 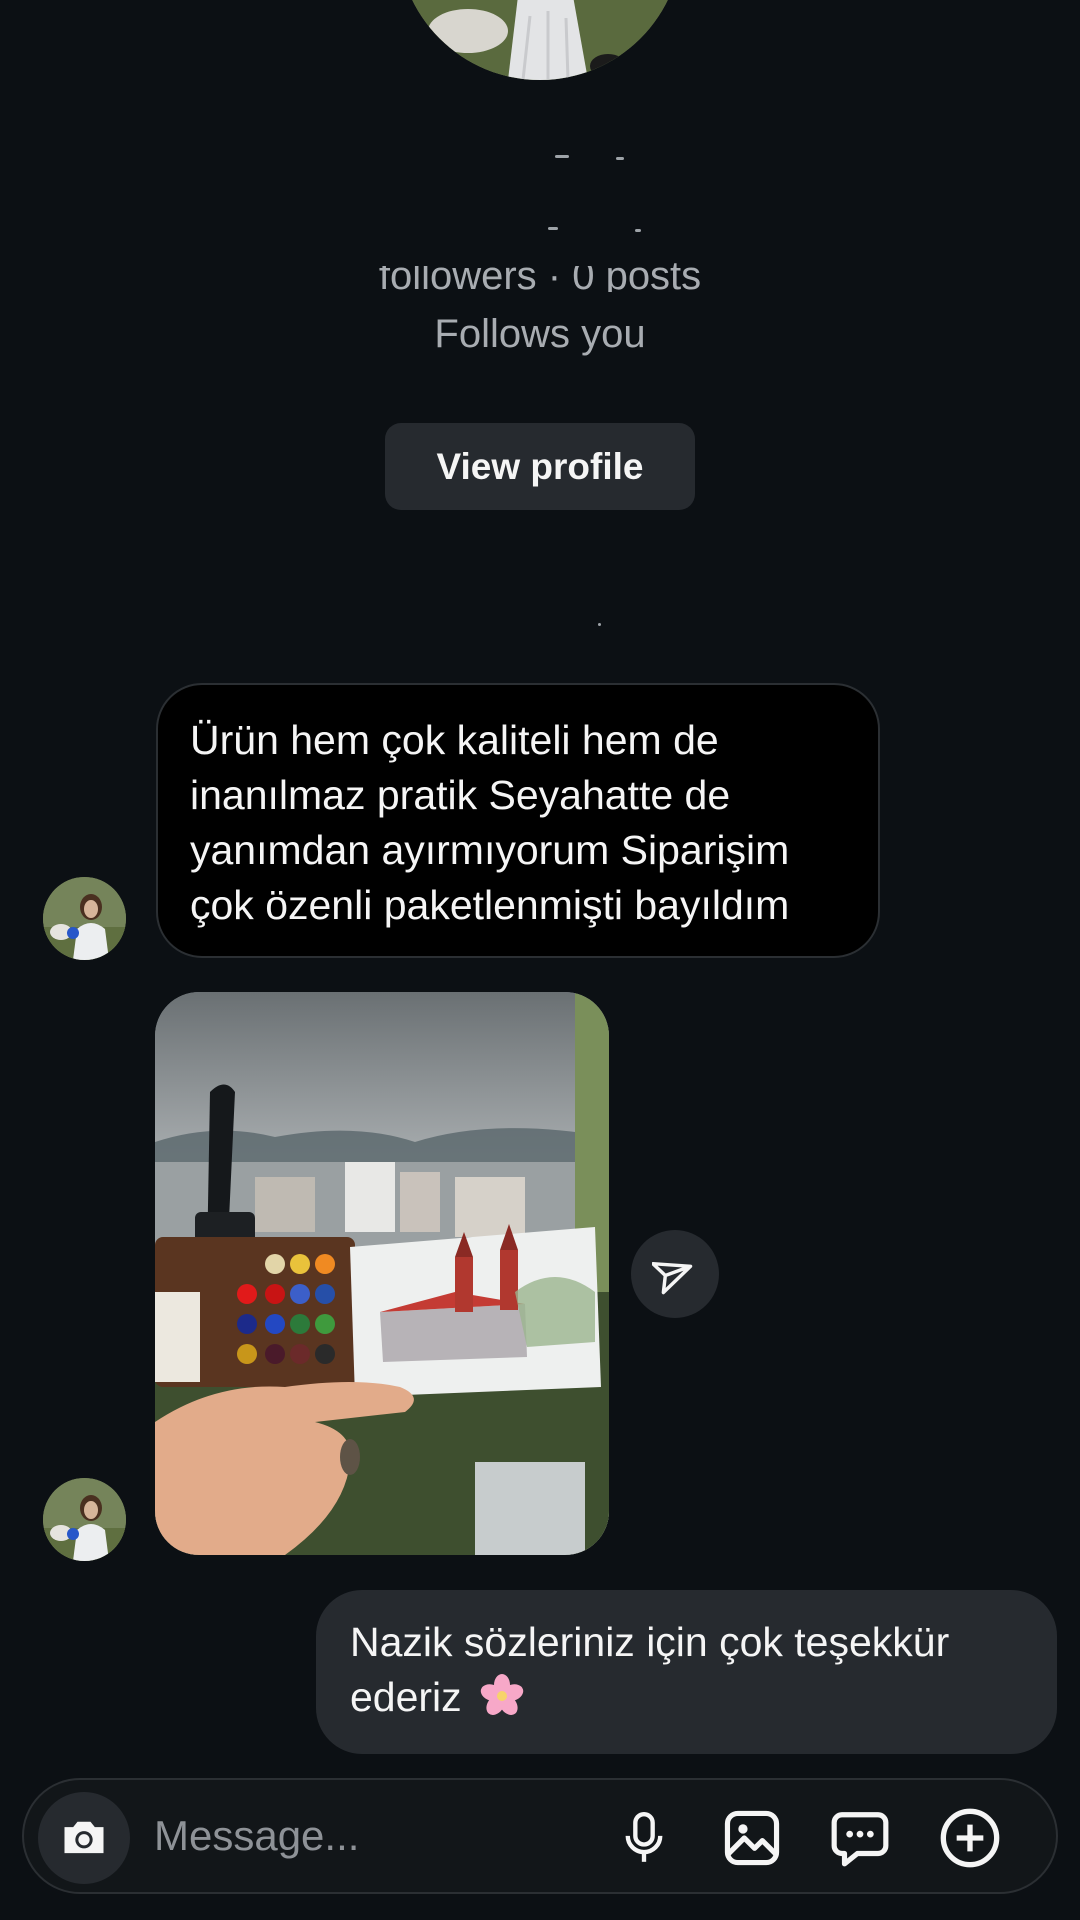 I want to click on microphone-button, so click(x=644, y=1838).